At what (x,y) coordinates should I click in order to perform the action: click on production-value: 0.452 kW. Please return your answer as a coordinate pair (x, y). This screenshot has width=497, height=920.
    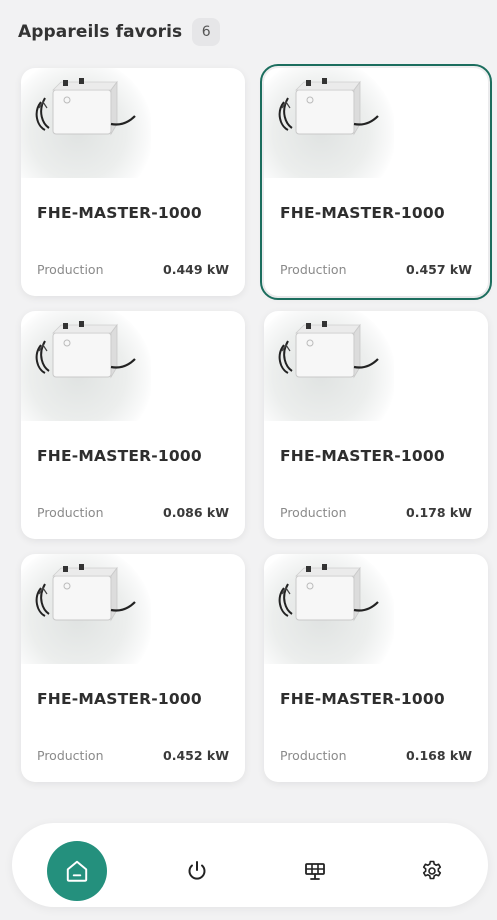
    Looking at the image, I should click on (196, 755).